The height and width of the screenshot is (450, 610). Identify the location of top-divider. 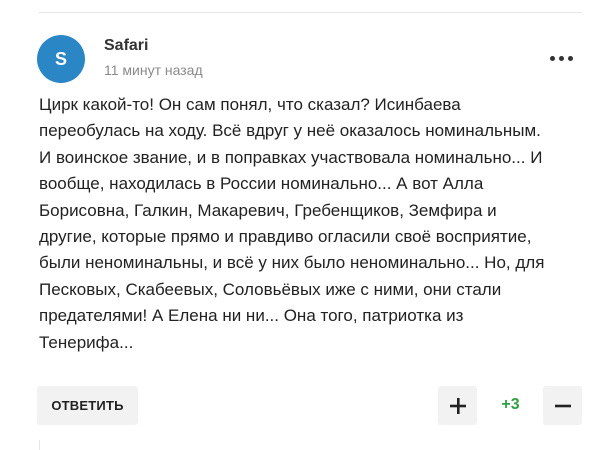
(310, 12).